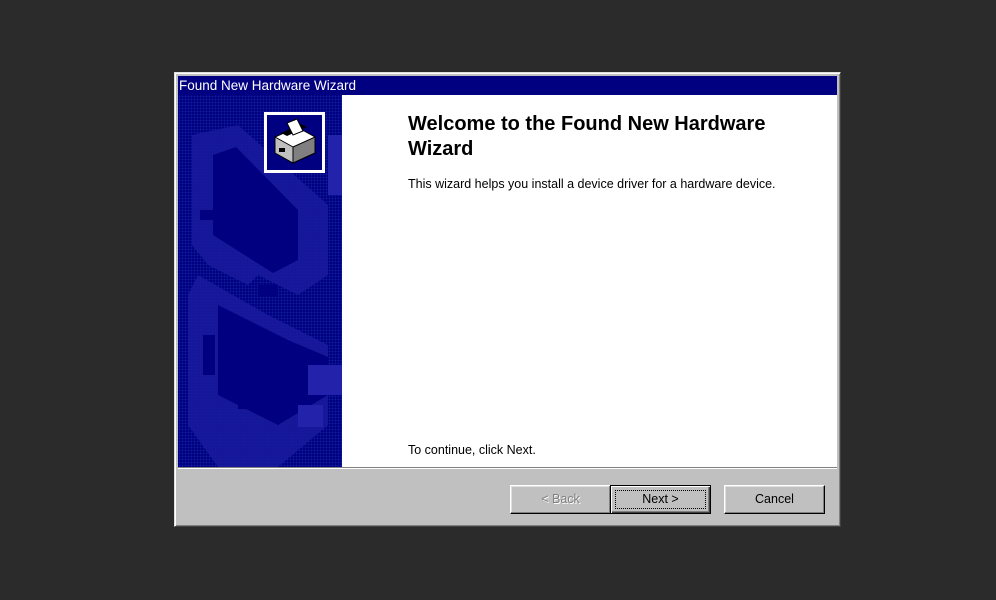  I want to click on continue-instruction: To continue, click Next., so click(472, 450).